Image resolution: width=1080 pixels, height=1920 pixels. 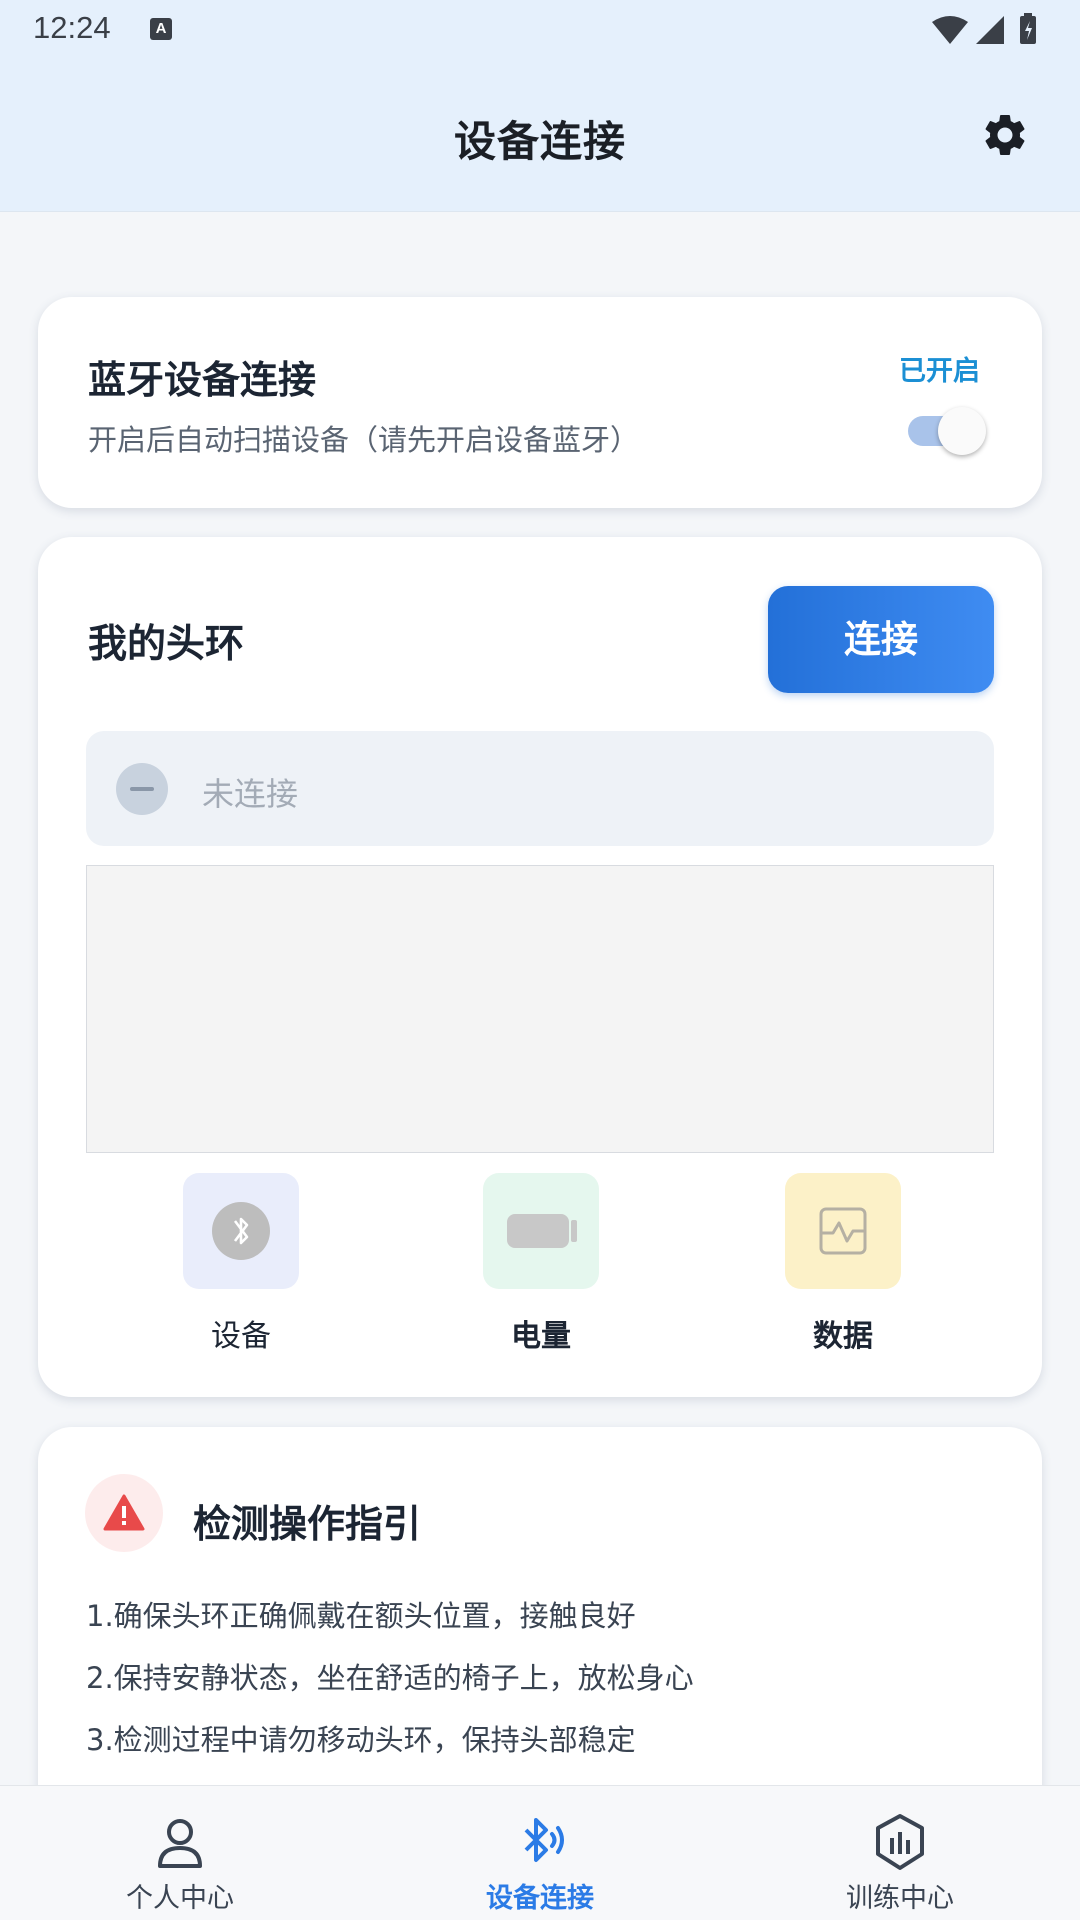 I want to click on guide-line: 3.检测过程中请勿移动头环，保持头部稳定, so click(x=361, y=1740).